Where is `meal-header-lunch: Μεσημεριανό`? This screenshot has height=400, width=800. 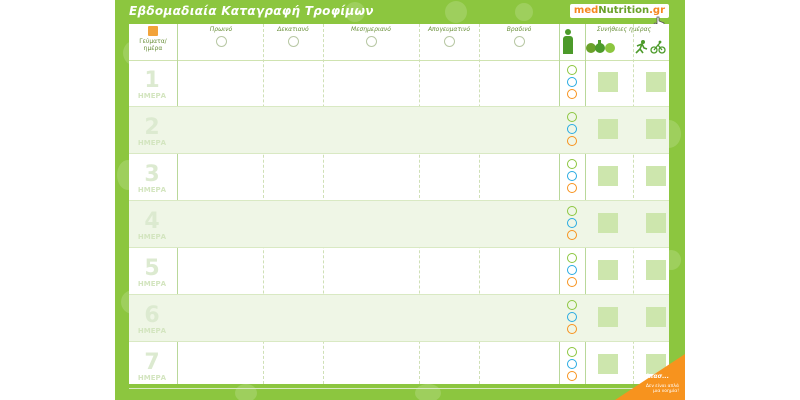 meal-header-lunch: Μεσημεριανό is located at coordinates (371, 36).